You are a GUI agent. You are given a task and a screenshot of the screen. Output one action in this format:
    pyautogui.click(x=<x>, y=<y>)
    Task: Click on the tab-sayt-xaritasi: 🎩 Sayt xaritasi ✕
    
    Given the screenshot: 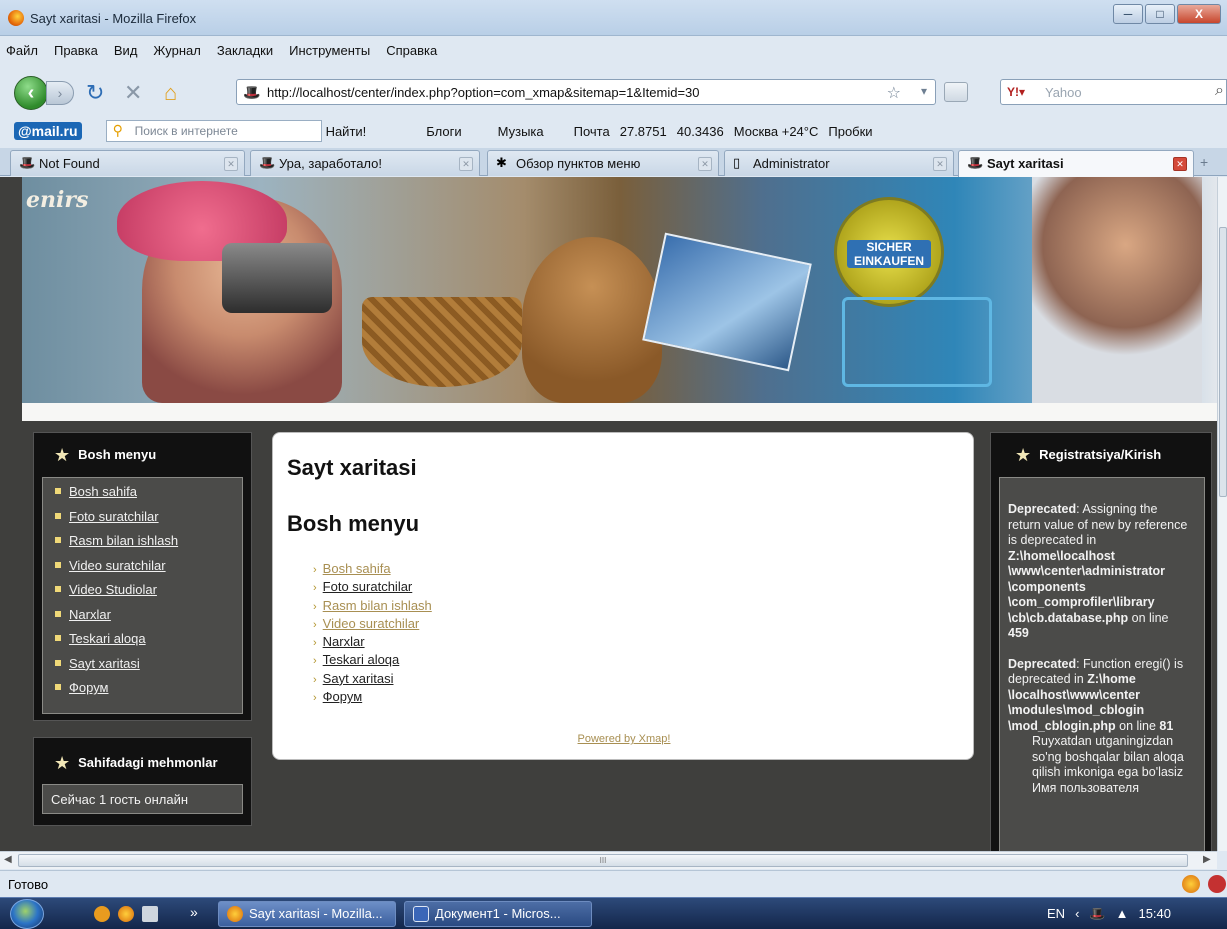 What is the action you would take?
    pyautogui.click(x=1076, y=163)
    